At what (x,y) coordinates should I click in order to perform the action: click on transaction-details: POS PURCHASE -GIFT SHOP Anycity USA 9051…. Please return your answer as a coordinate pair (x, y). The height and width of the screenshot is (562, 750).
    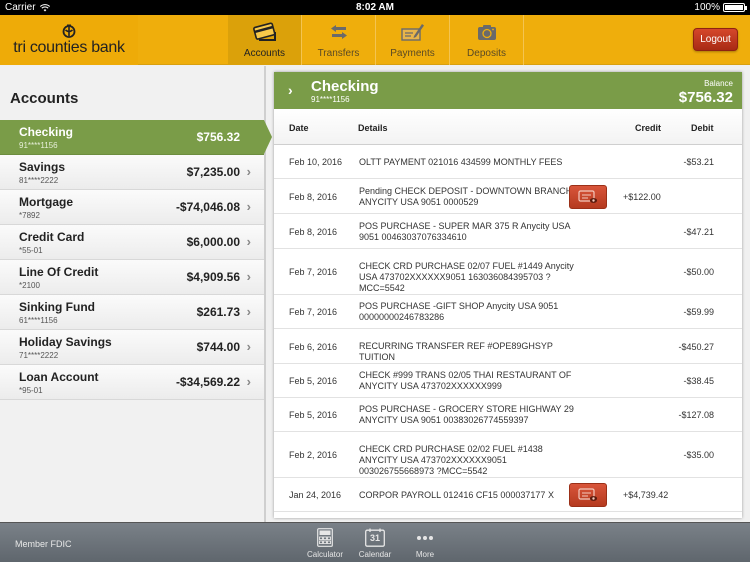
    Looking at the image, I should click on (459, 311).